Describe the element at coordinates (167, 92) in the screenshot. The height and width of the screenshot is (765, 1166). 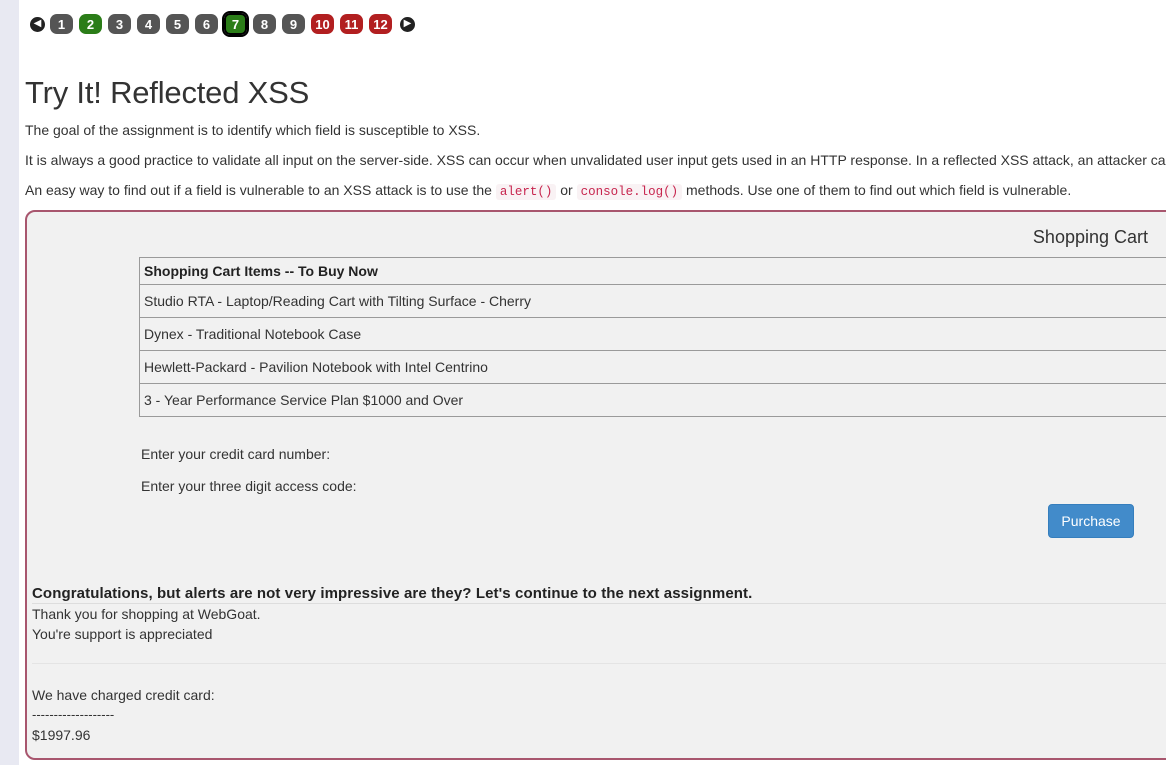
I see `page-title: Try It! Reflected XSS` at that location.